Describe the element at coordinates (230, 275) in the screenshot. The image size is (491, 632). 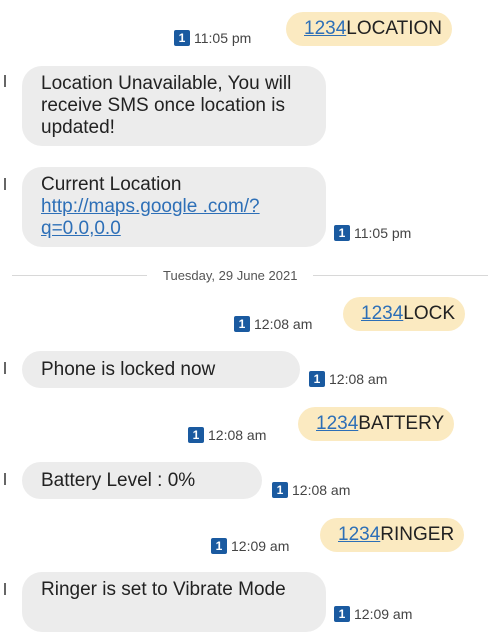
I see `date-label: Tuesday, 29 June 2021` at that location.